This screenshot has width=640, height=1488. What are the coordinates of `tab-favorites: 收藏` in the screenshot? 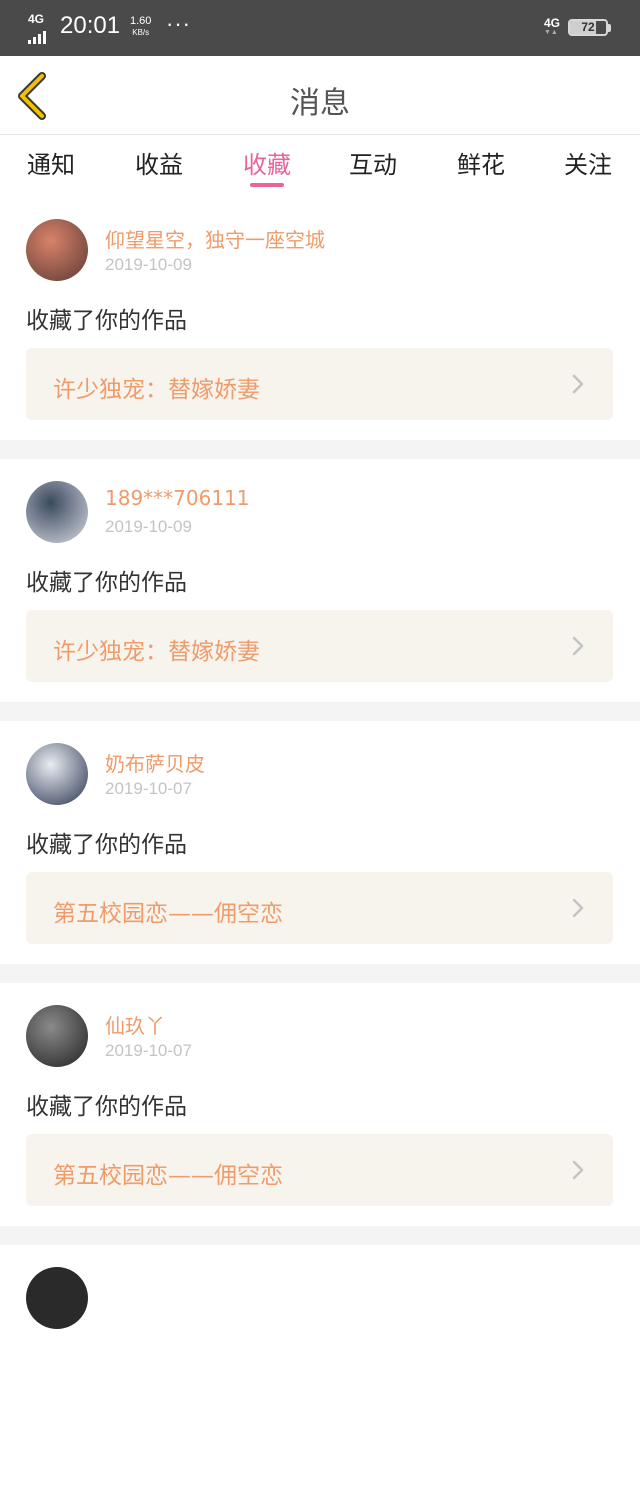 It's located at (267, 162).